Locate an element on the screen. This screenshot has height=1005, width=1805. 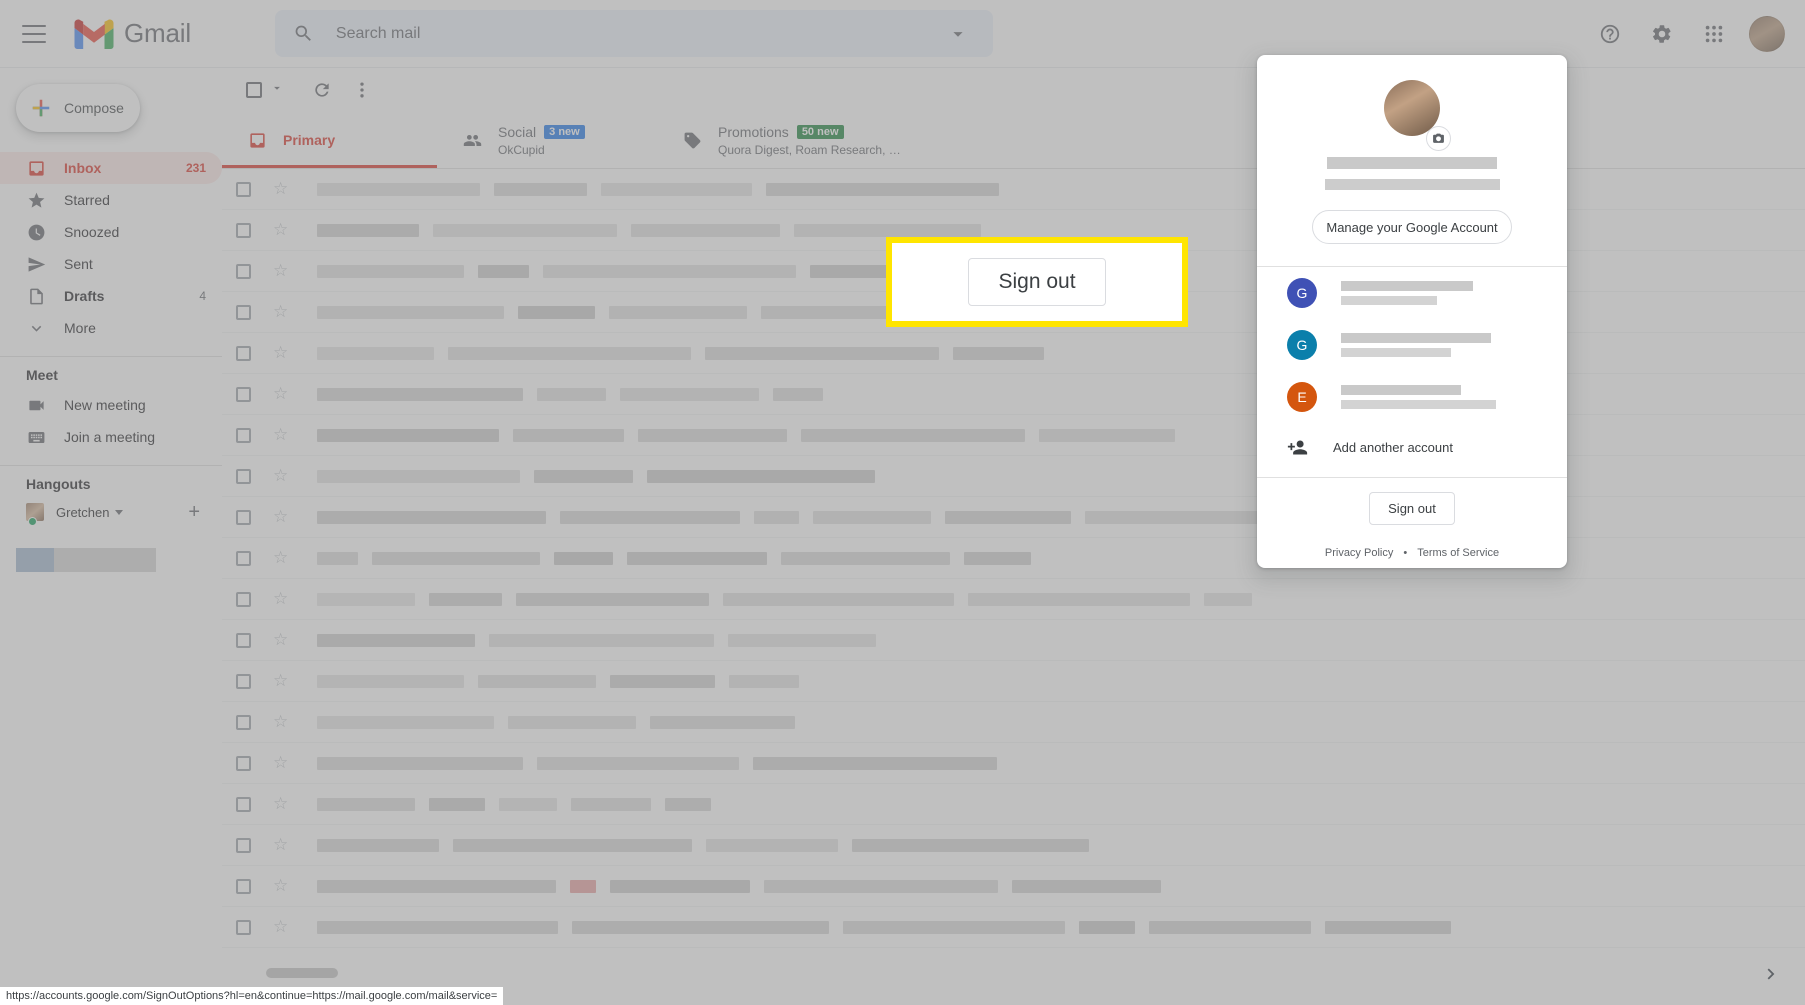
sign-out-button: Sign out is located at coordinates (1412, 508).